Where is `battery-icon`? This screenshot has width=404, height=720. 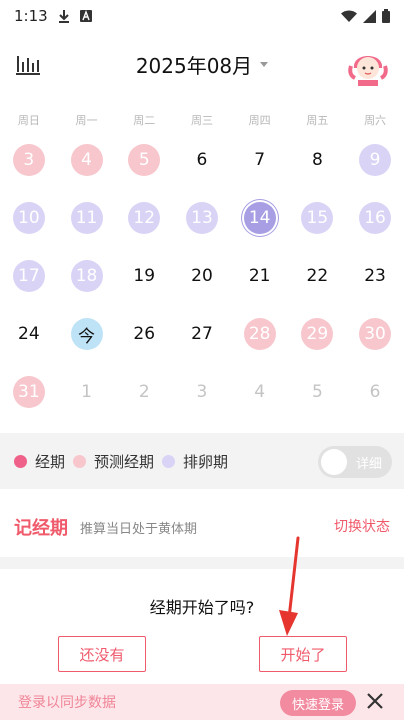 battery-icon is located at coordinates (386, 16).